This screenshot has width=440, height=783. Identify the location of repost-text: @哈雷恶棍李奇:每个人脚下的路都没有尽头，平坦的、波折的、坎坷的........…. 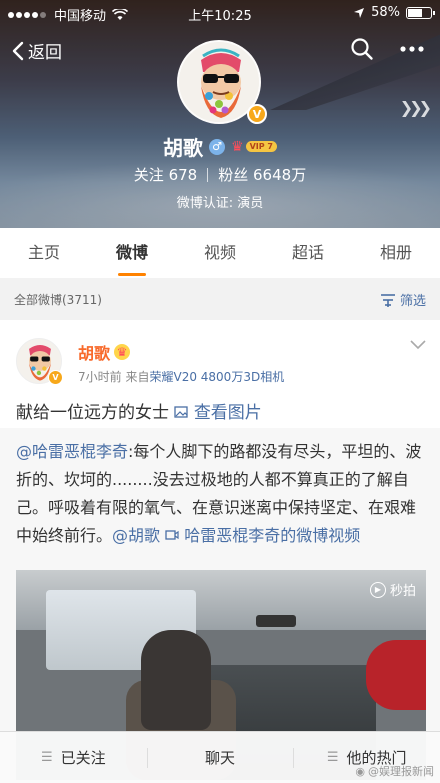
(221, 494).